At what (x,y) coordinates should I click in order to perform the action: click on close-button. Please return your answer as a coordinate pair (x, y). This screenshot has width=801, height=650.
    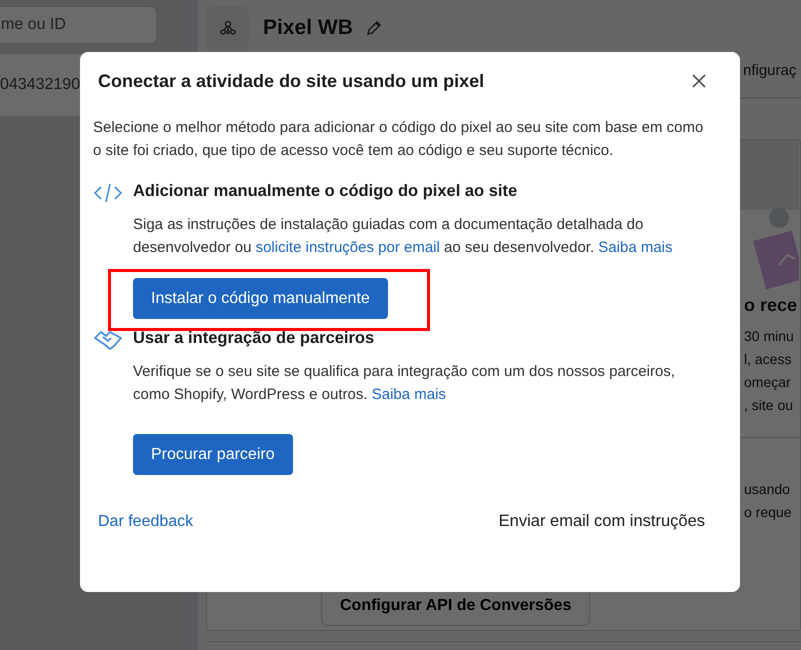
    Looking at the image, I should click on (699, 81).